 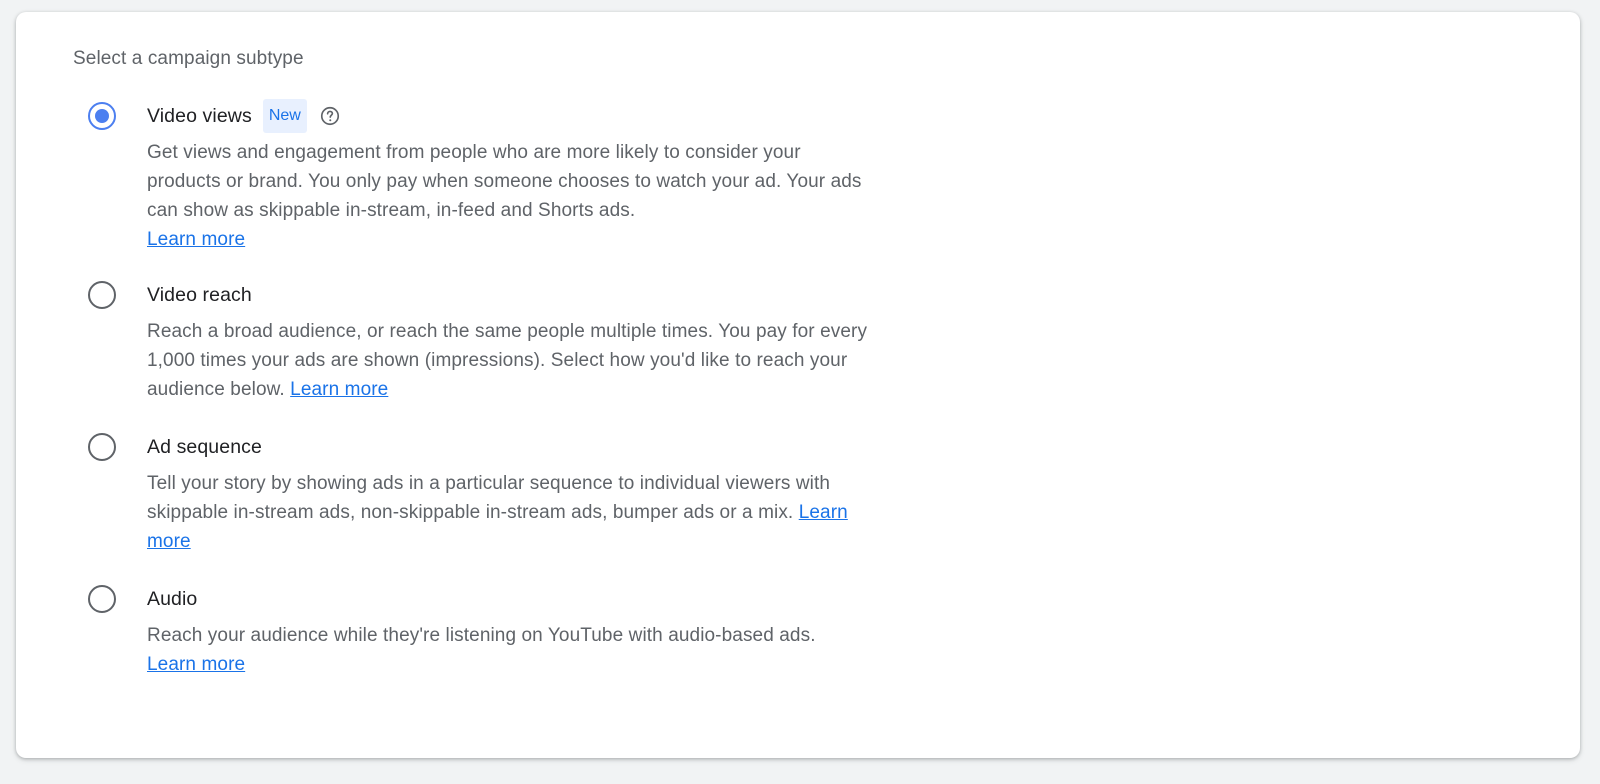 I want to click on option-label-audio: Audio, so click(x=172, y=599).